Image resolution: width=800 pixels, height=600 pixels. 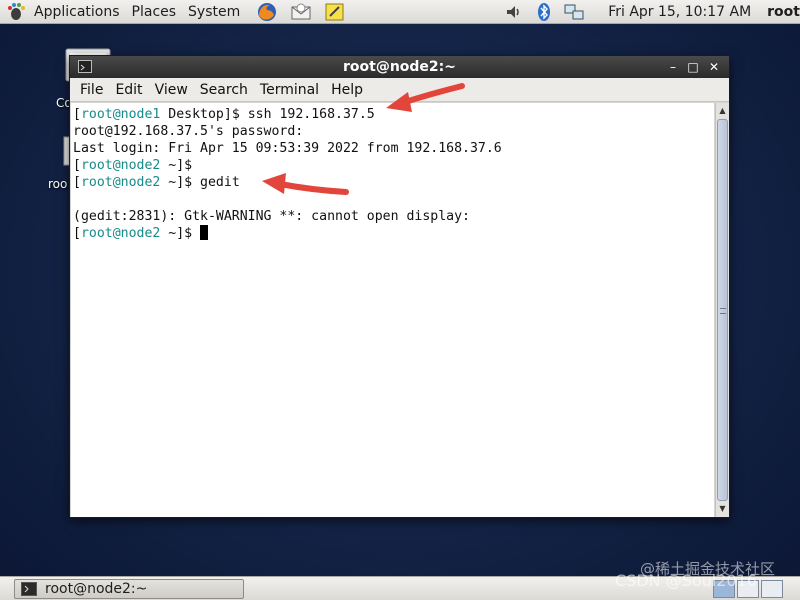 What do you see at coordinates (224, 90) in the screenshot?
I see `menu-search: Search` at bounding box center [224, 90].